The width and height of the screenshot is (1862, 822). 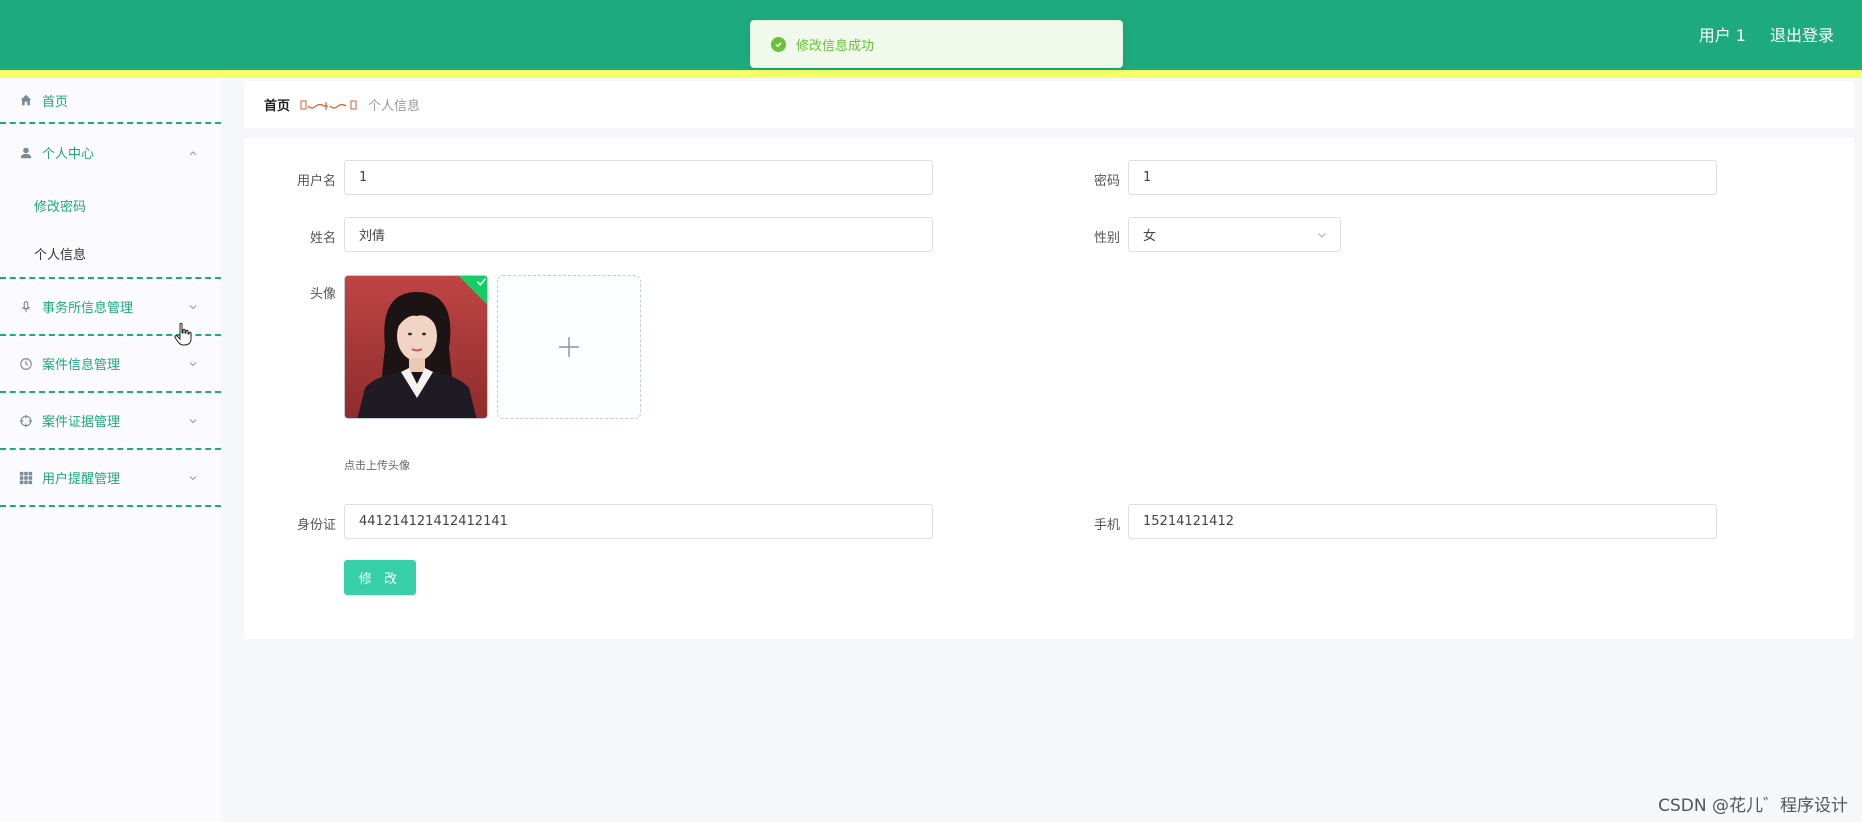 What do you see at coordinates (26, 421) in the screenshot?
I see `crosshair-icon` at bounding box center [26, 421].